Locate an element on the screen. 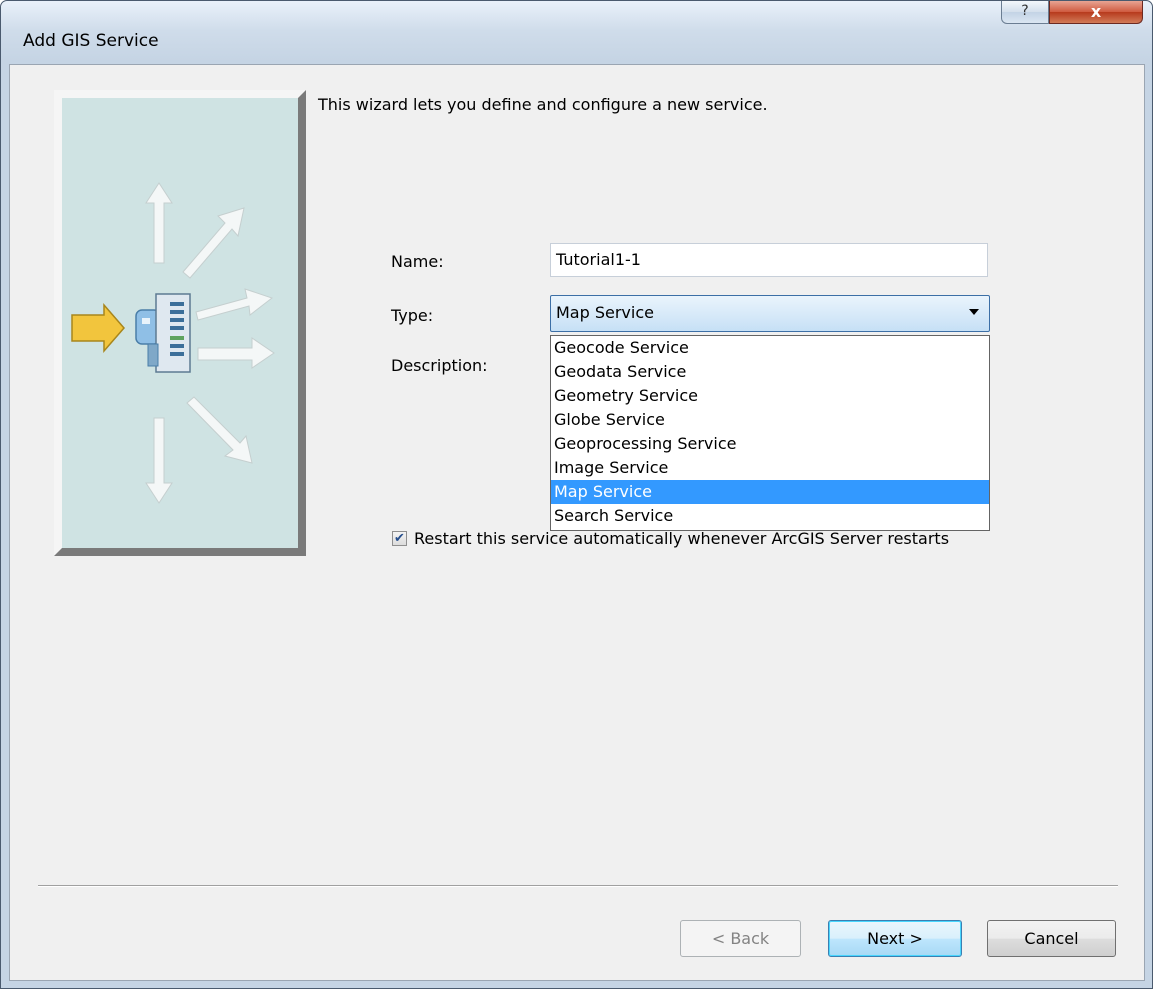 The image size is (1153, 989). type-option-globe: Globe Service is located at coordinates (770, 420).